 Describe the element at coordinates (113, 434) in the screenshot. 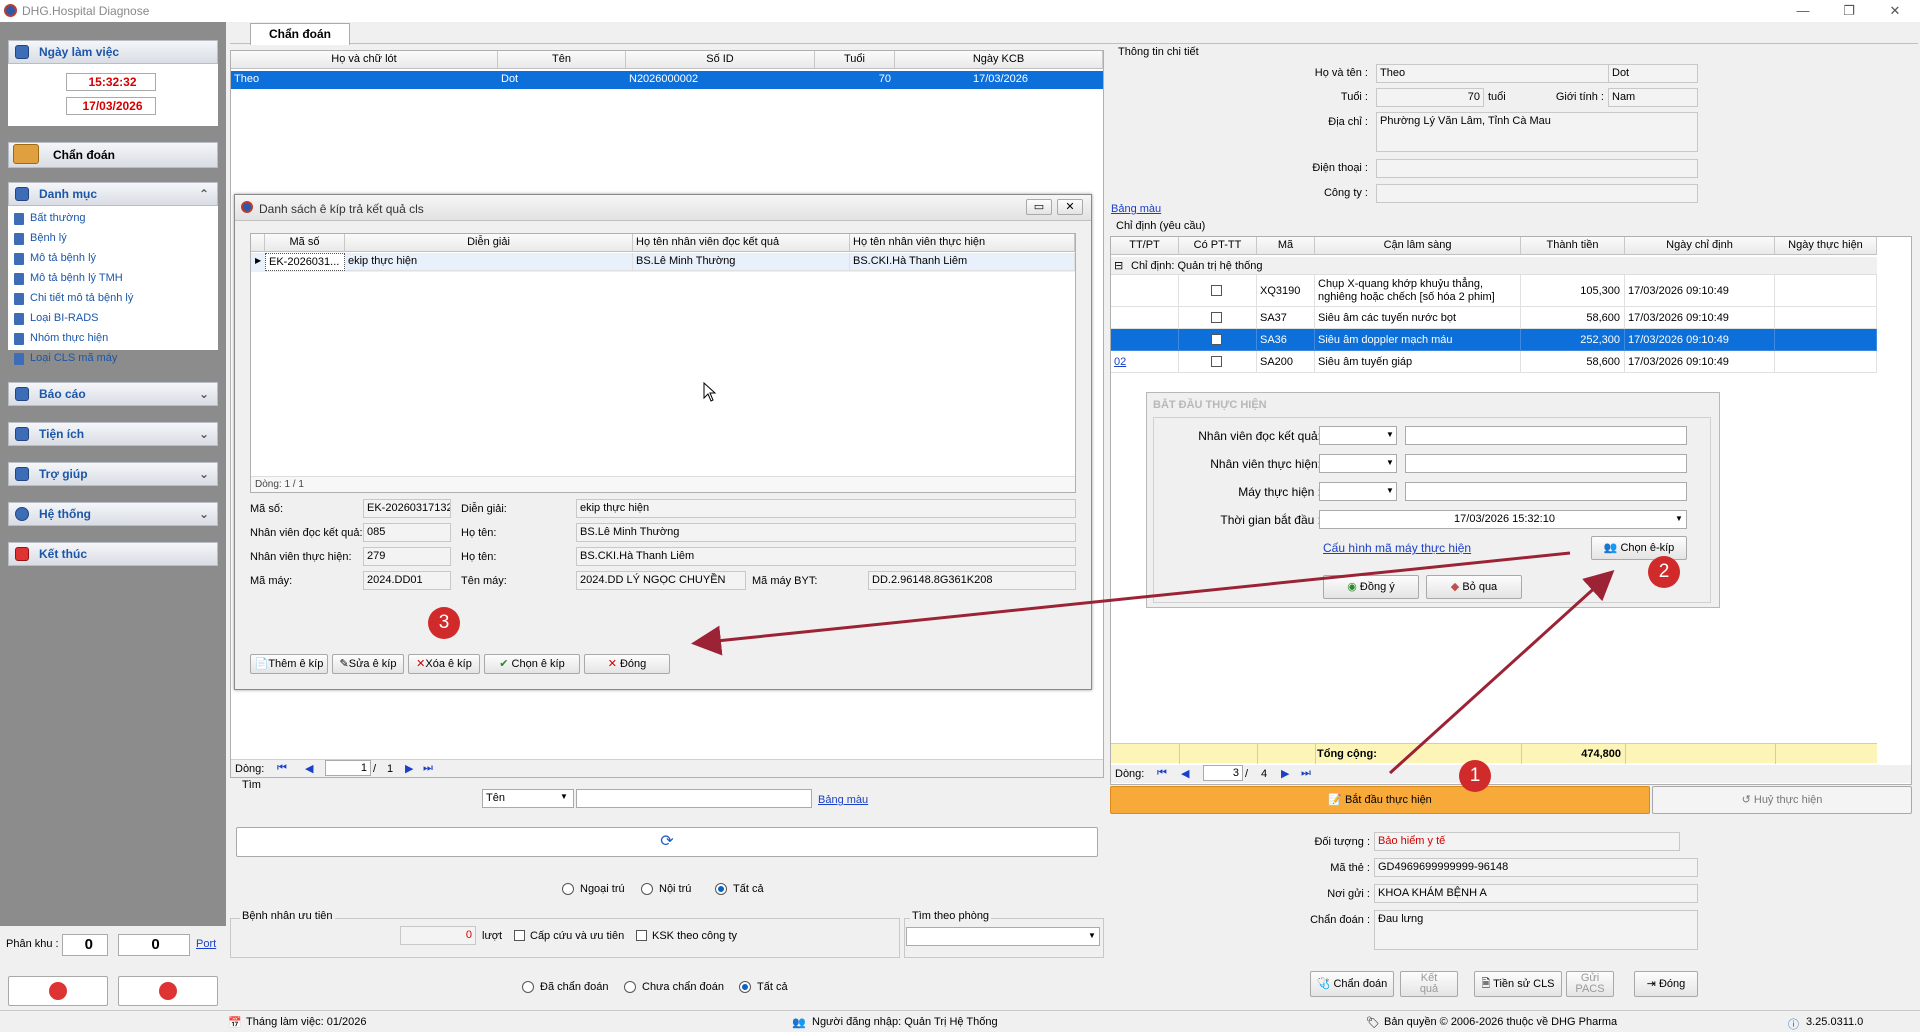

I see `nav-tien-ich: Tiện ích ⌄` at that location.